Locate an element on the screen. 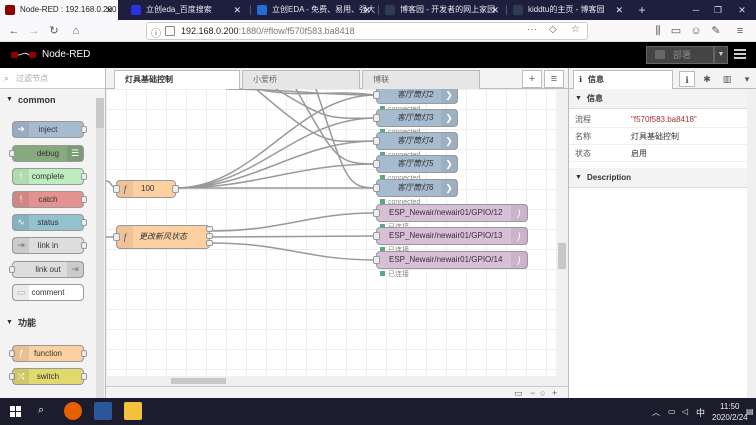 The height and width of the screenshot is (425, 756). shield-icon: ◇ is located at coordinates (553, 29).